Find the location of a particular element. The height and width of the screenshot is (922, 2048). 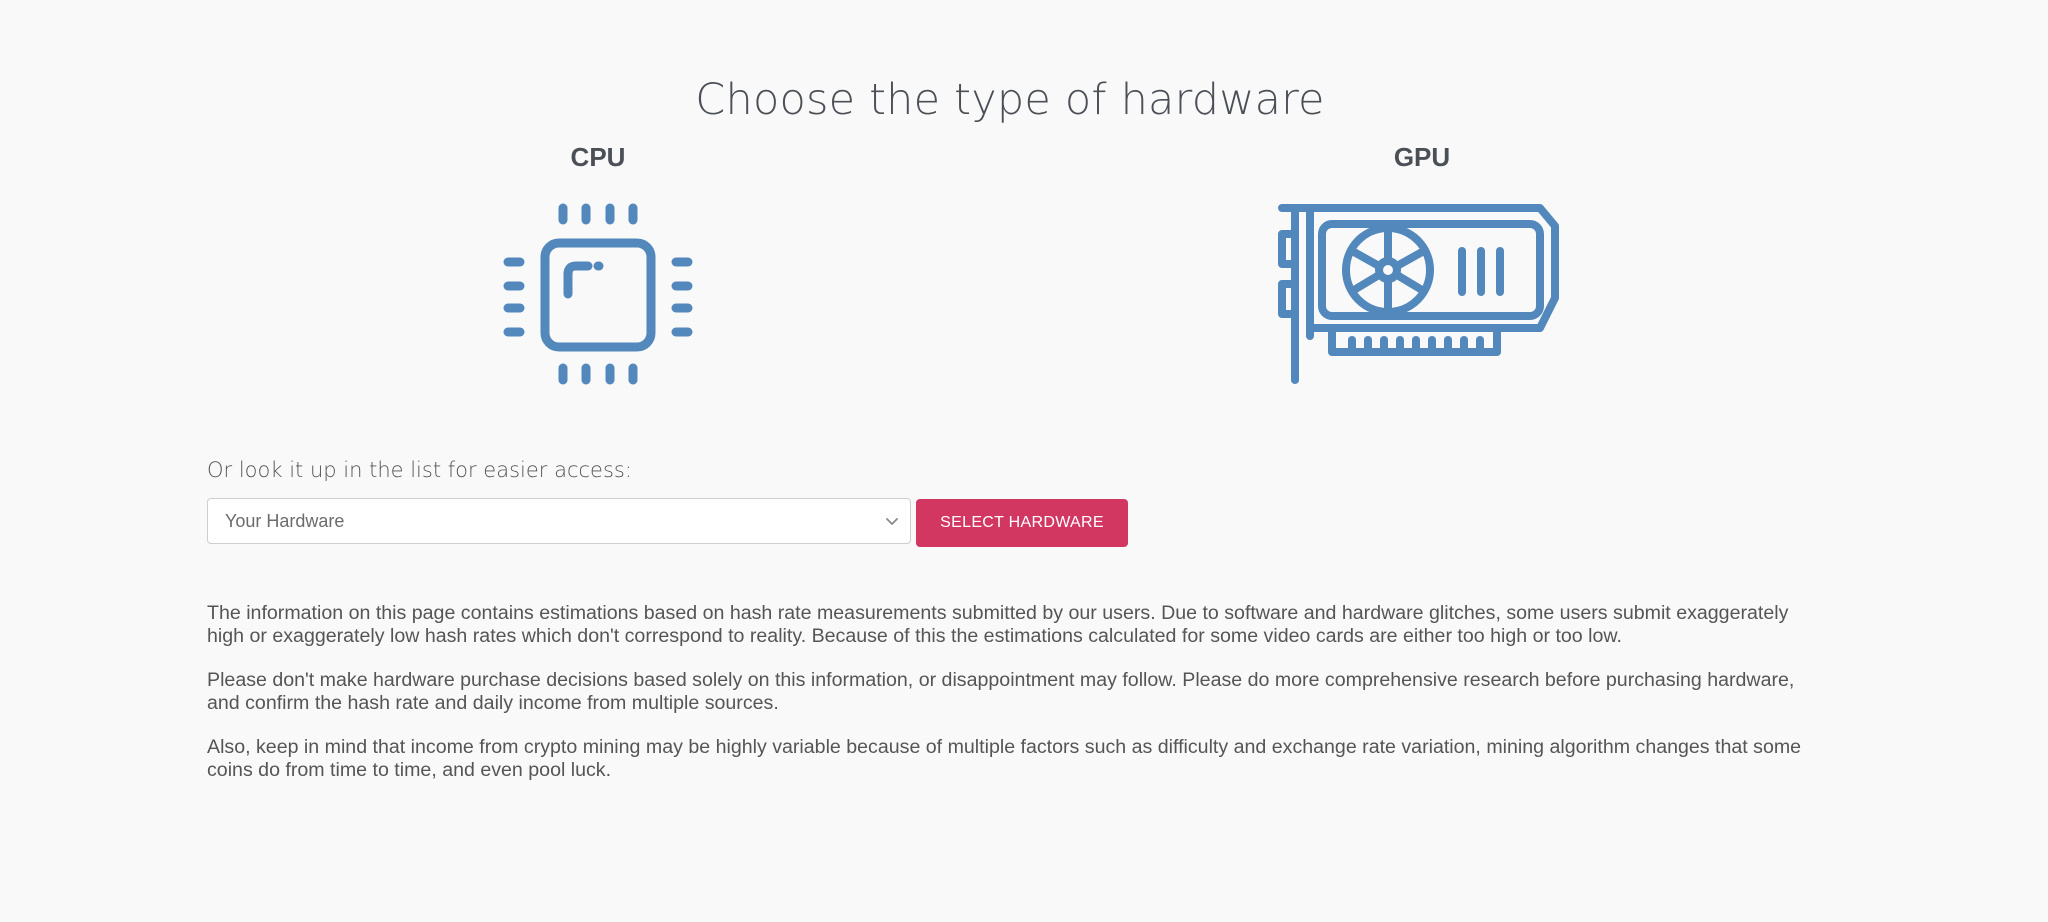

cpu-label: CPU is located at coordinates (598, 157).